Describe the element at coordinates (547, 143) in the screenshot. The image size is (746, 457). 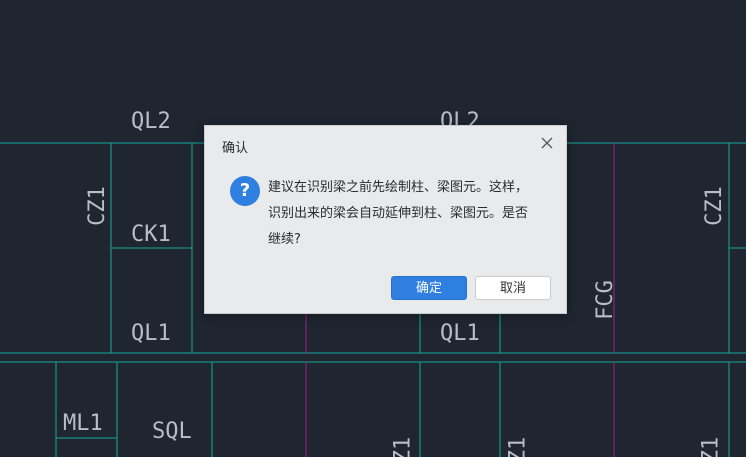
I see `close-icon` at that location.